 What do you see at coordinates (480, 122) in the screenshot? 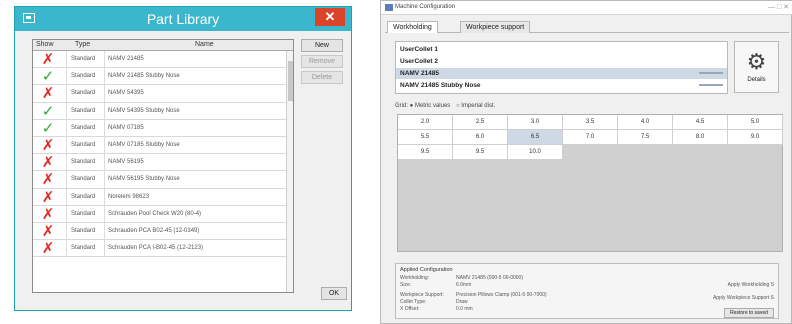
I see `grid-cell: 2.5` at bounding box center [480, 122].